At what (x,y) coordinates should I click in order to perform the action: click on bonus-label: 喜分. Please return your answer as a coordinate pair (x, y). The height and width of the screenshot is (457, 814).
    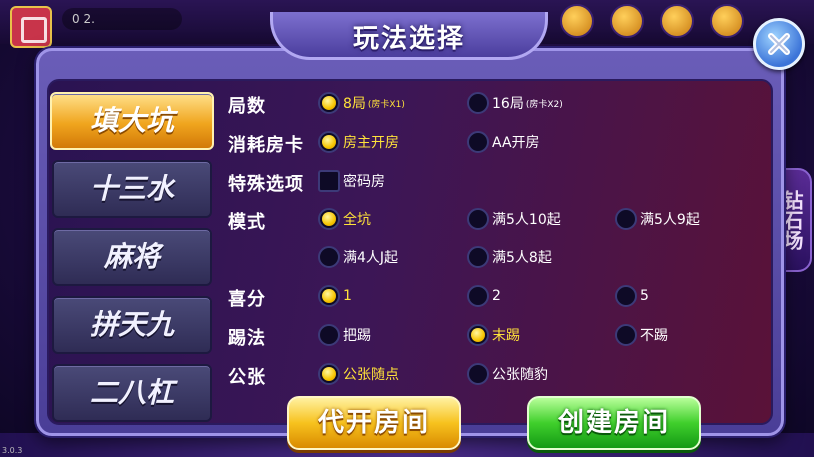
    Looking at the image, I should click on (247, 299).